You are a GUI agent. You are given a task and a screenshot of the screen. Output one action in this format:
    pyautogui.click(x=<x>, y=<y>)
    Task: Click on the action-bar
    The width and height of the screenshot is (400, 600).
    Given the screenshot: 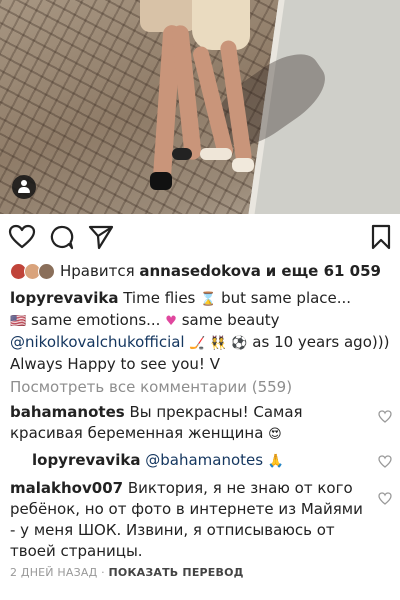 What is the action you would take?
    pyautogui.click(x=200, y=239)
    